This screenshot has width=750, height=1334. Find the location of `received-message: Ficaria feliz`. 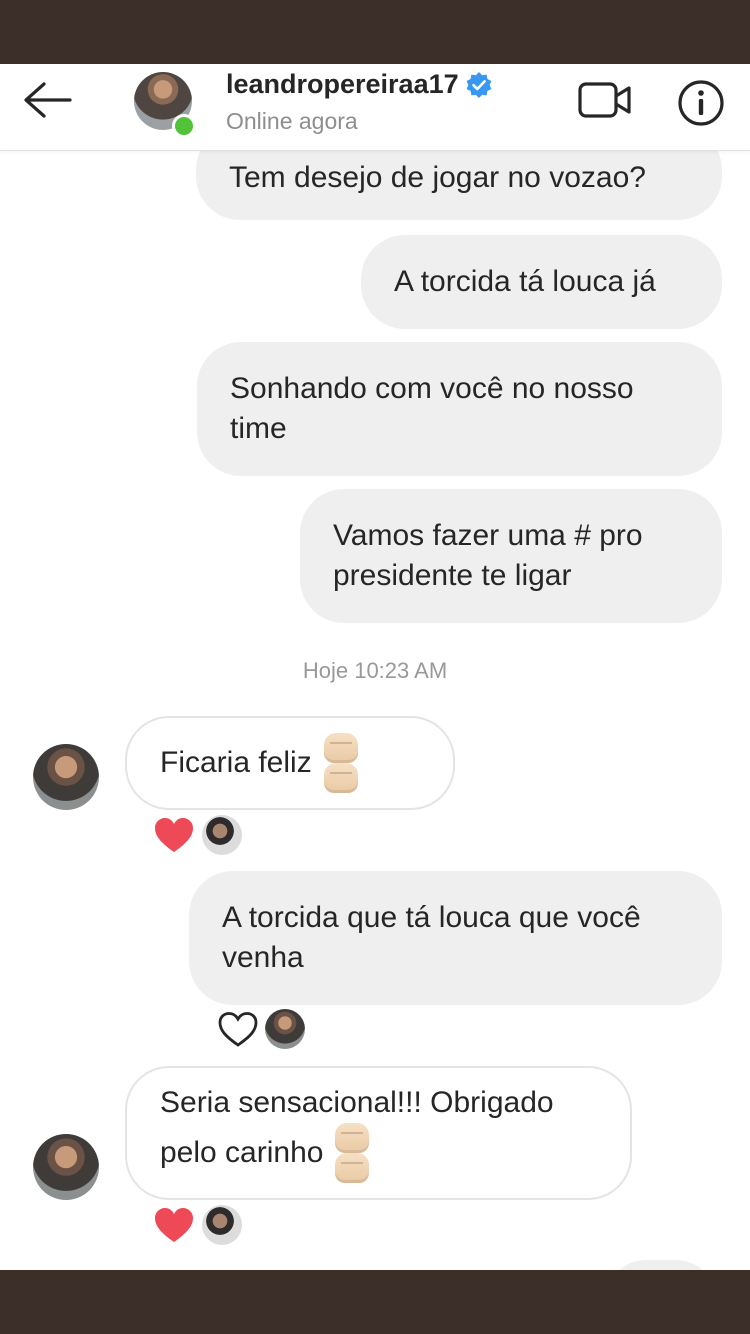

received-message: Ficaria feliz is located at coordinates (290, 763).